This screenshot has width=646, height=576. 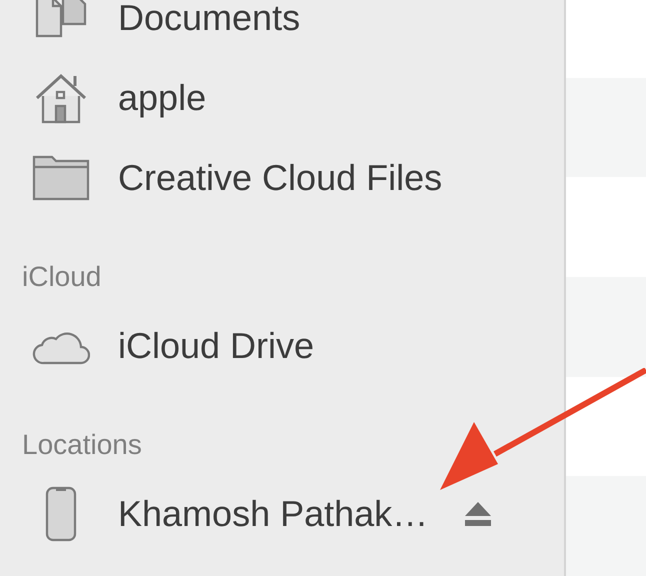 I want to click on section-header: Locations, so click(x=82, y=445).